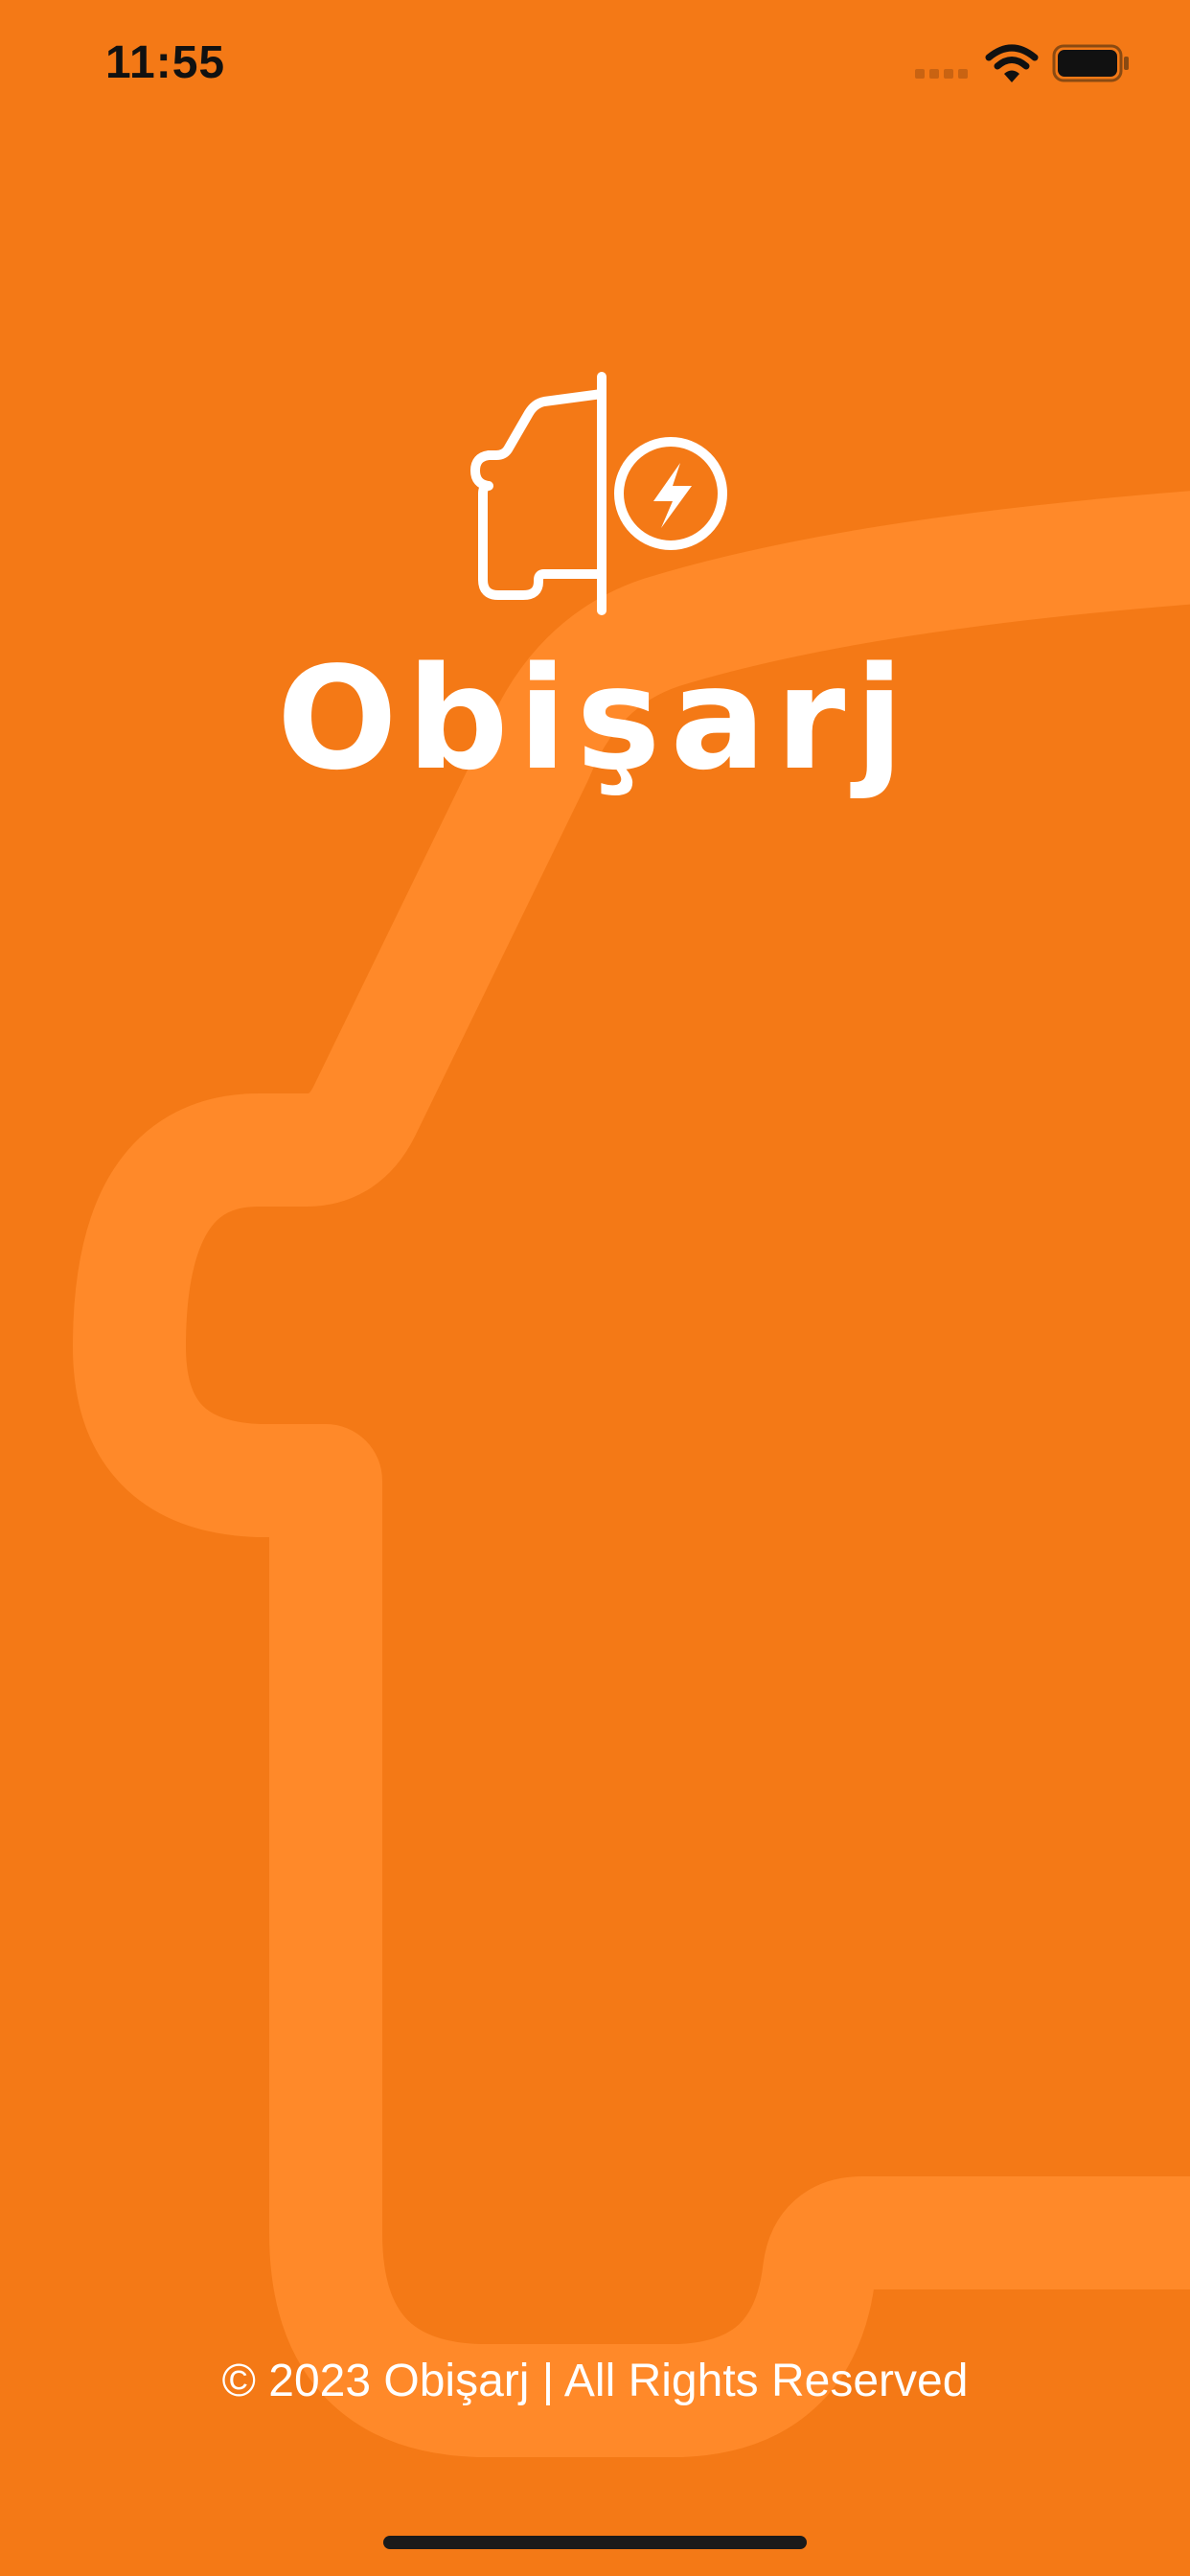 The width and height of the screenshot is (1190, 2576). I want to click on status-time: 11:55, so click(166, 63).